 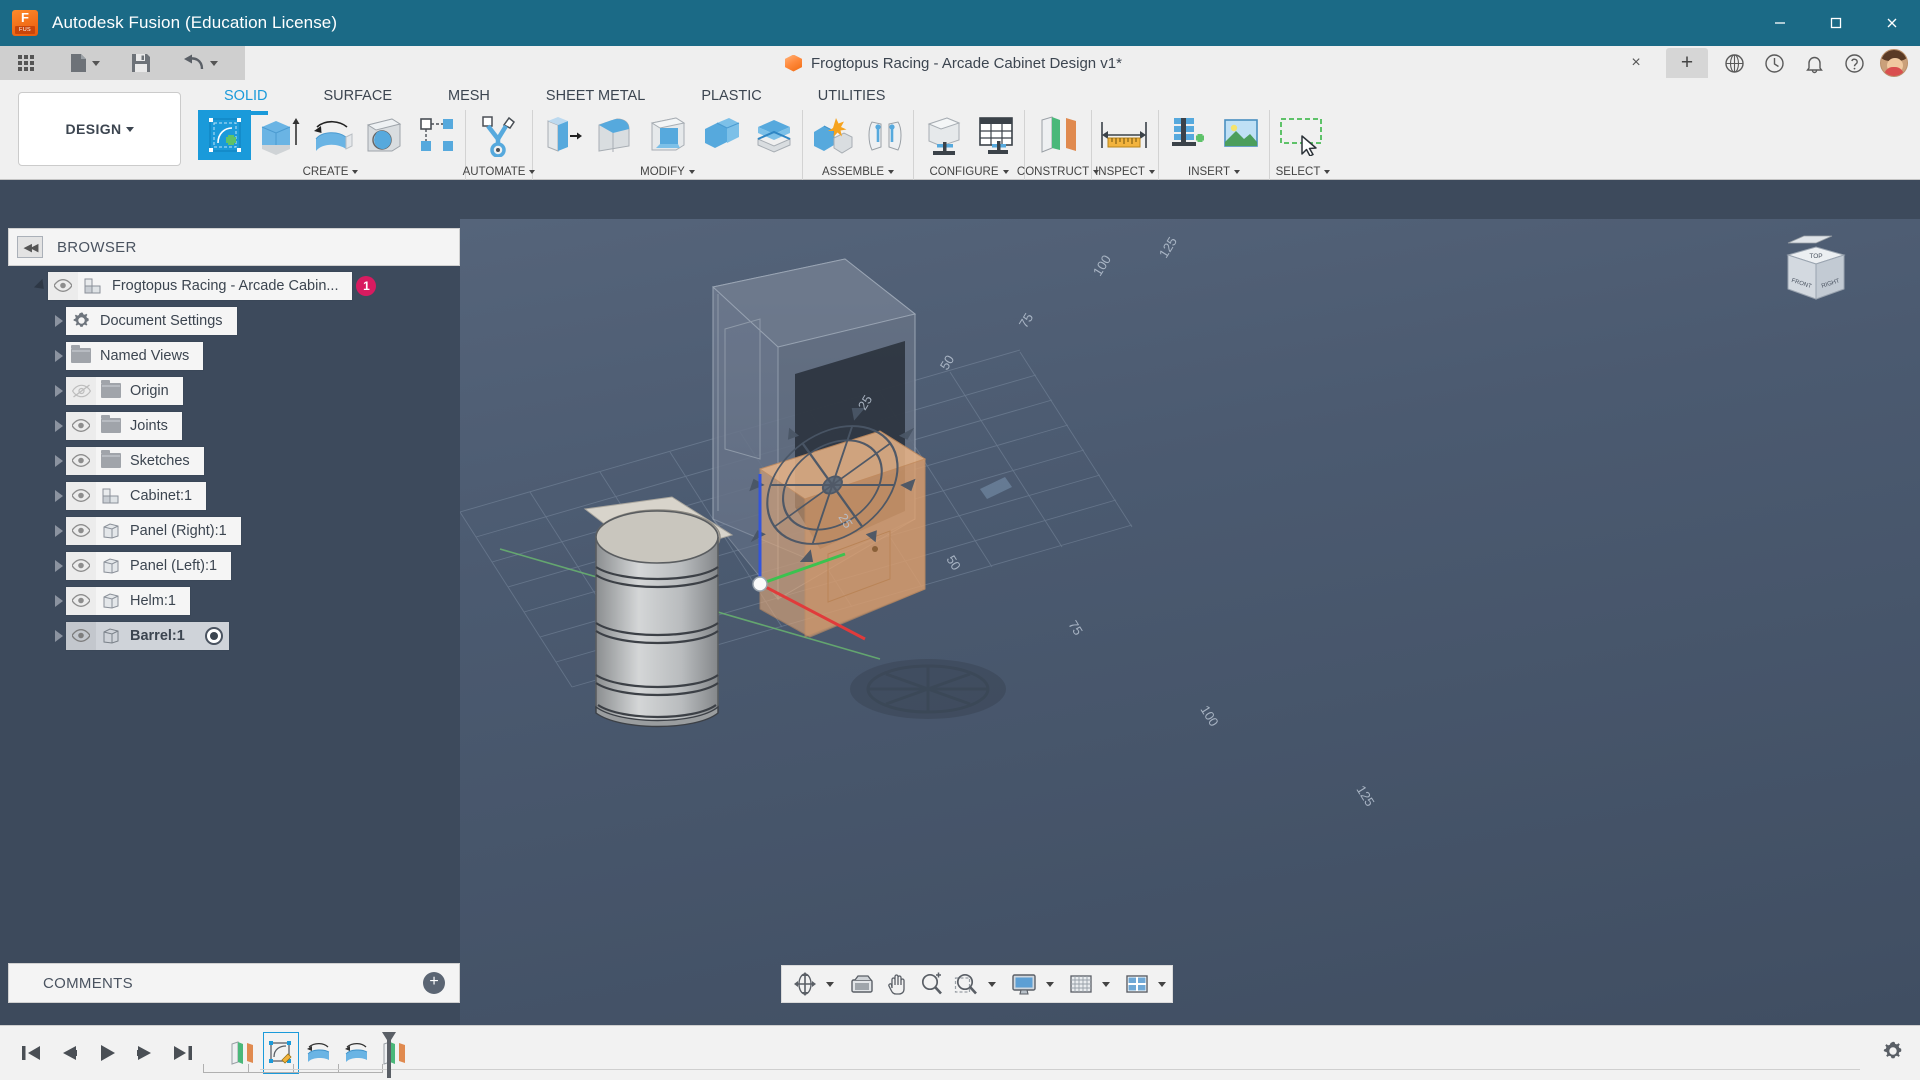 What do you see at coordinates (1854, 63) in the screenshot?
I see `help-icon` at bounding box center [1854, 63].